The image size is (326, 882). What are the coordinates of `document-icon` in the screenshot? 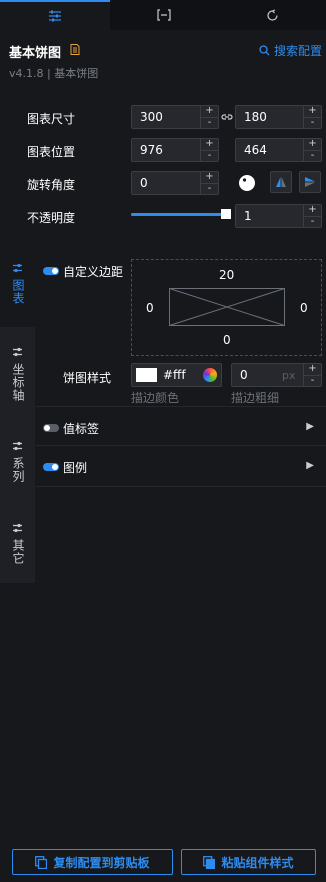 It's located at (75, 49).